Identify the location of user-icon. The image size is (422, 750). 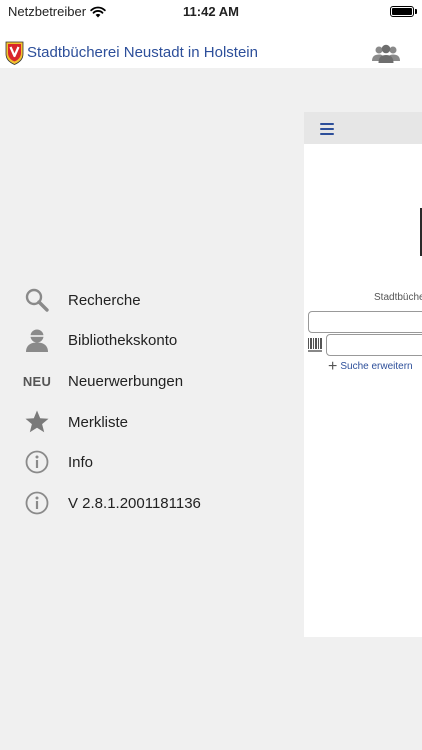
(37, 340).